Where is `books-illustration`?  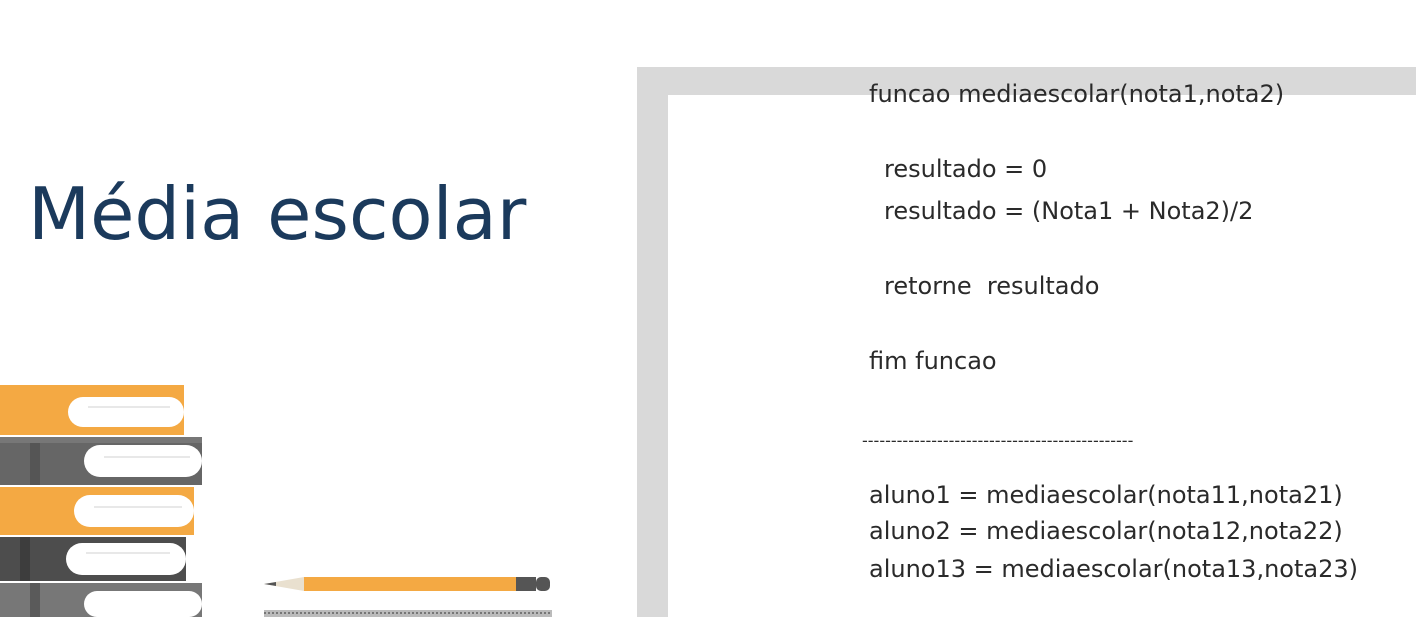 books-illustration is located at coordinates (101, 501).